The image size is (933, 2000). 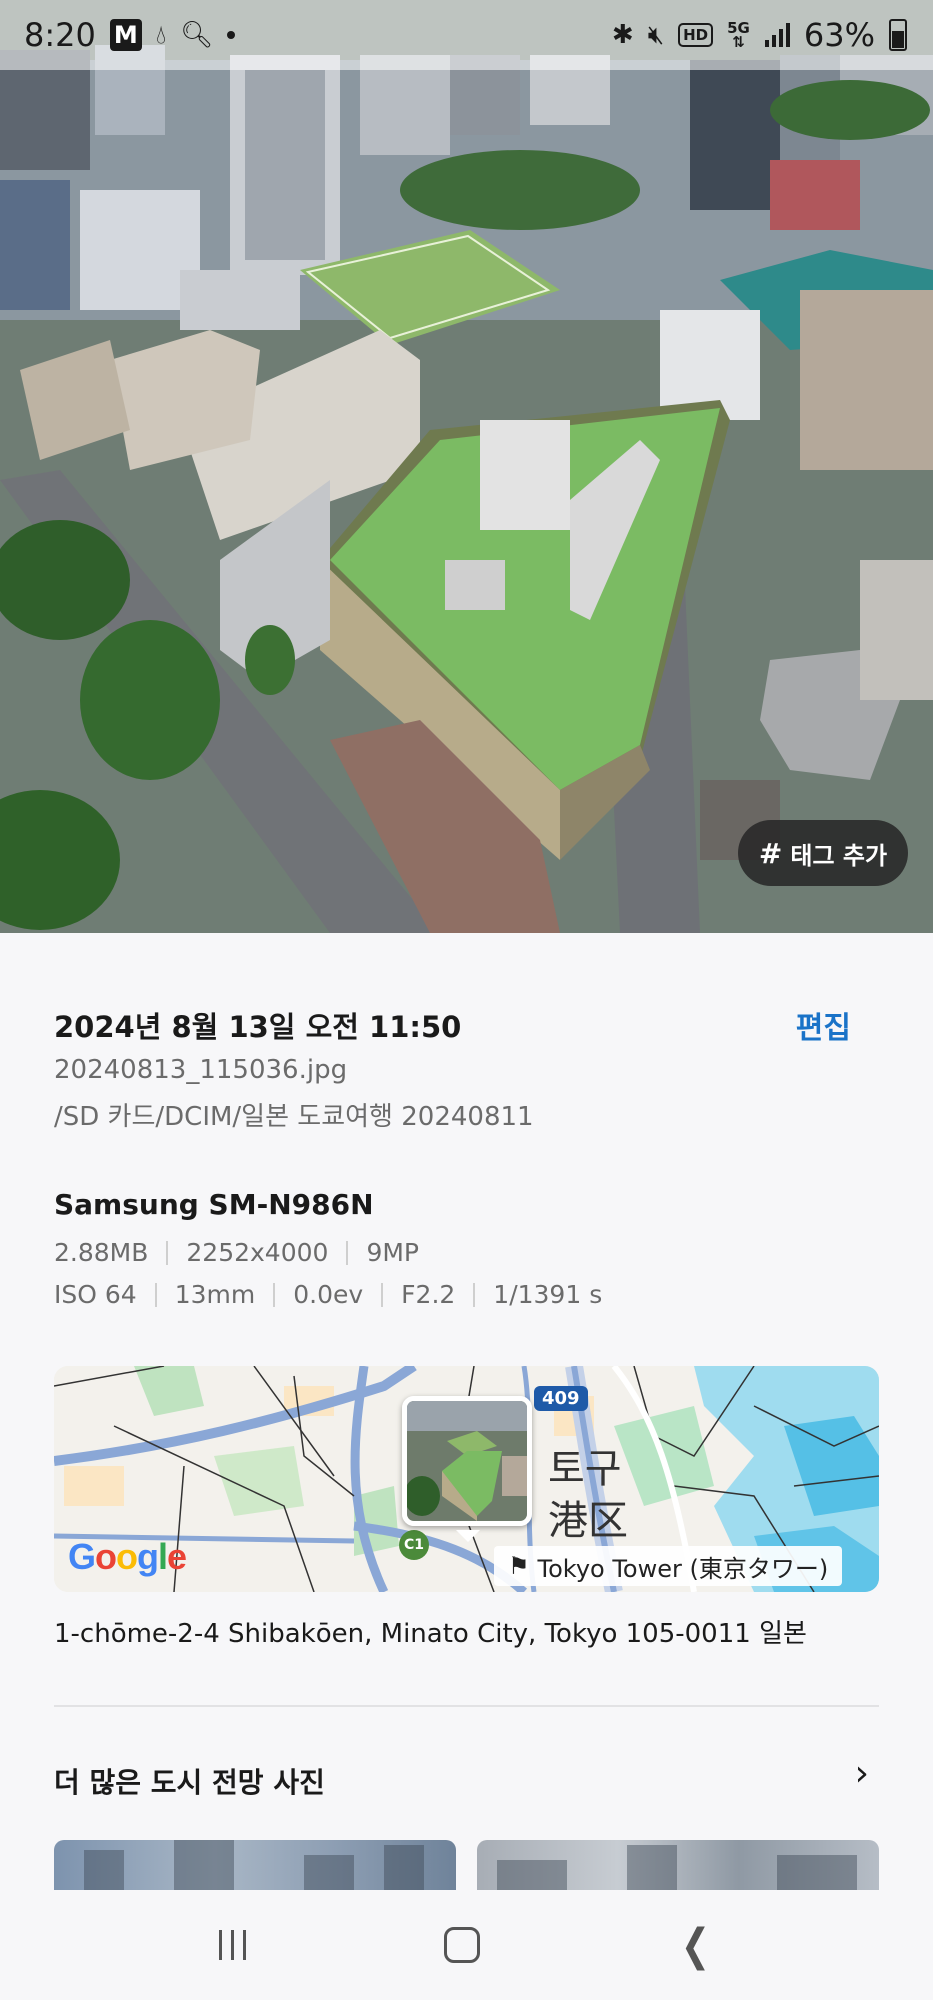 I want to click on place-name: Tokyo Tower (東京タワー), so click(x=683, y=1568).